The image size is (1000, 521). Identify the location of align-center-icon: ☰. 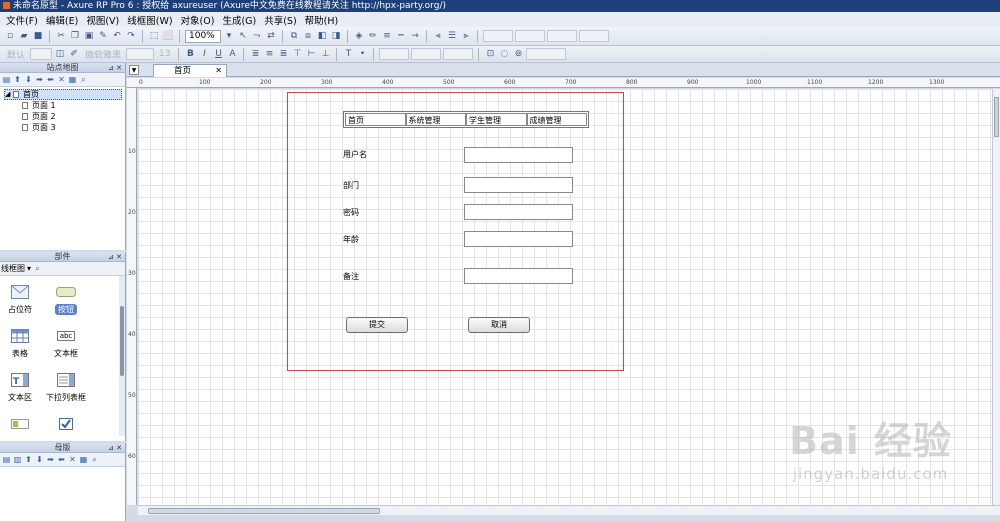
(452, 36).